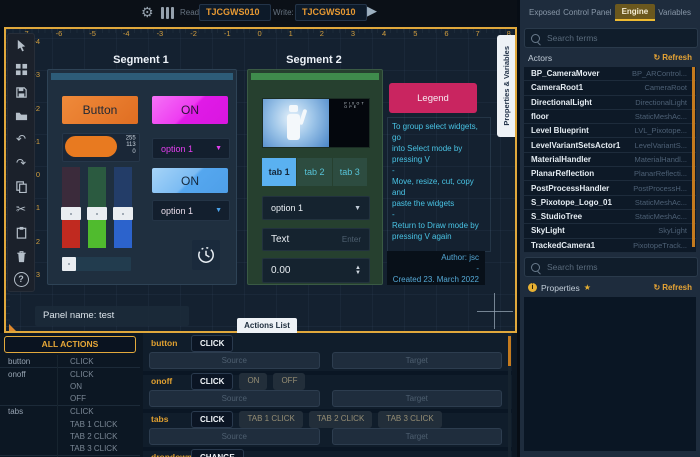 This screenshot has width=700, height=457. Describe the element at coordinates (610, 88) in the screenshot. I see `actor-row: CameraRoot1 CameraRoot` at that location.